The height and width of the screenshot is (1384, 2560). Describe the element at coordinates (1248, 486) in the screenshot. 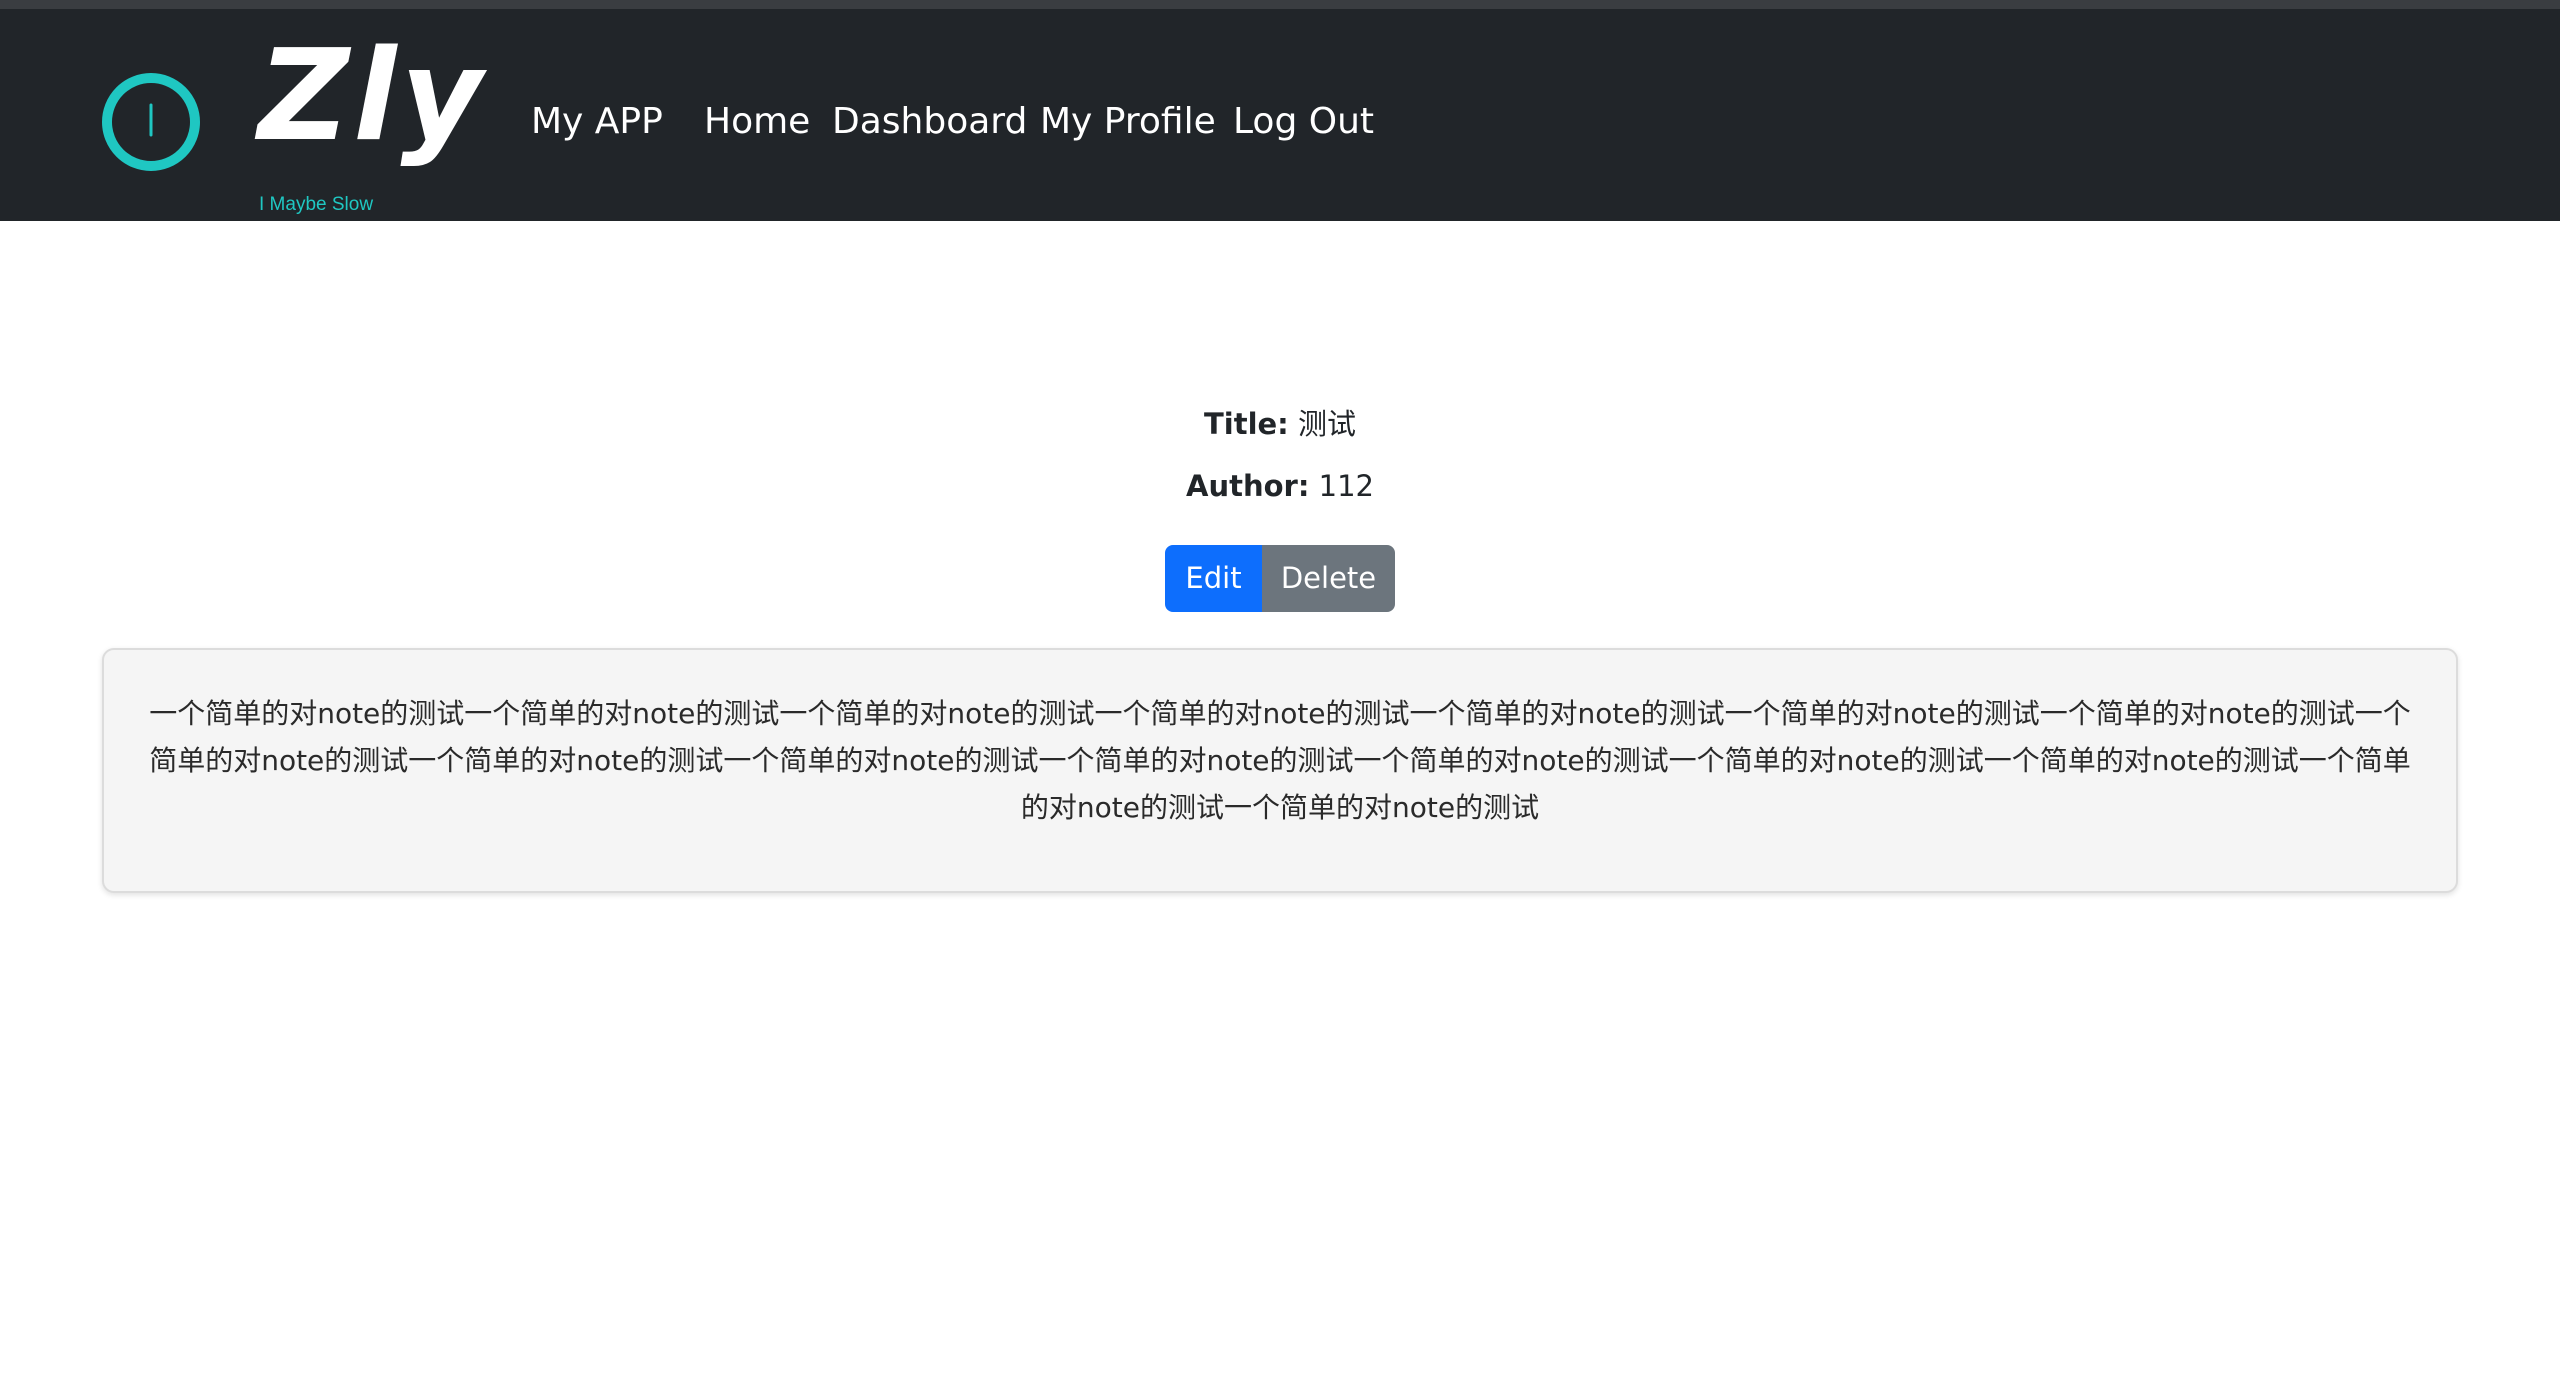

I see `note-author-label: Author:` at that location.